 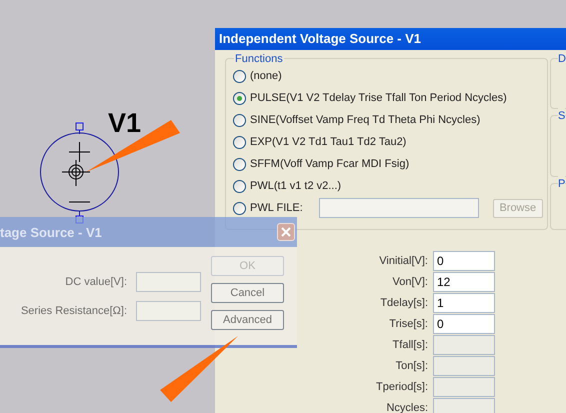 What do you see at coordinates (378, 98) in the screenshot?
I see `option-label: PULSE(V1 V2 Tdelay Trise Tfall Ton Period Ncycles)` at bounding box center [378, 98].